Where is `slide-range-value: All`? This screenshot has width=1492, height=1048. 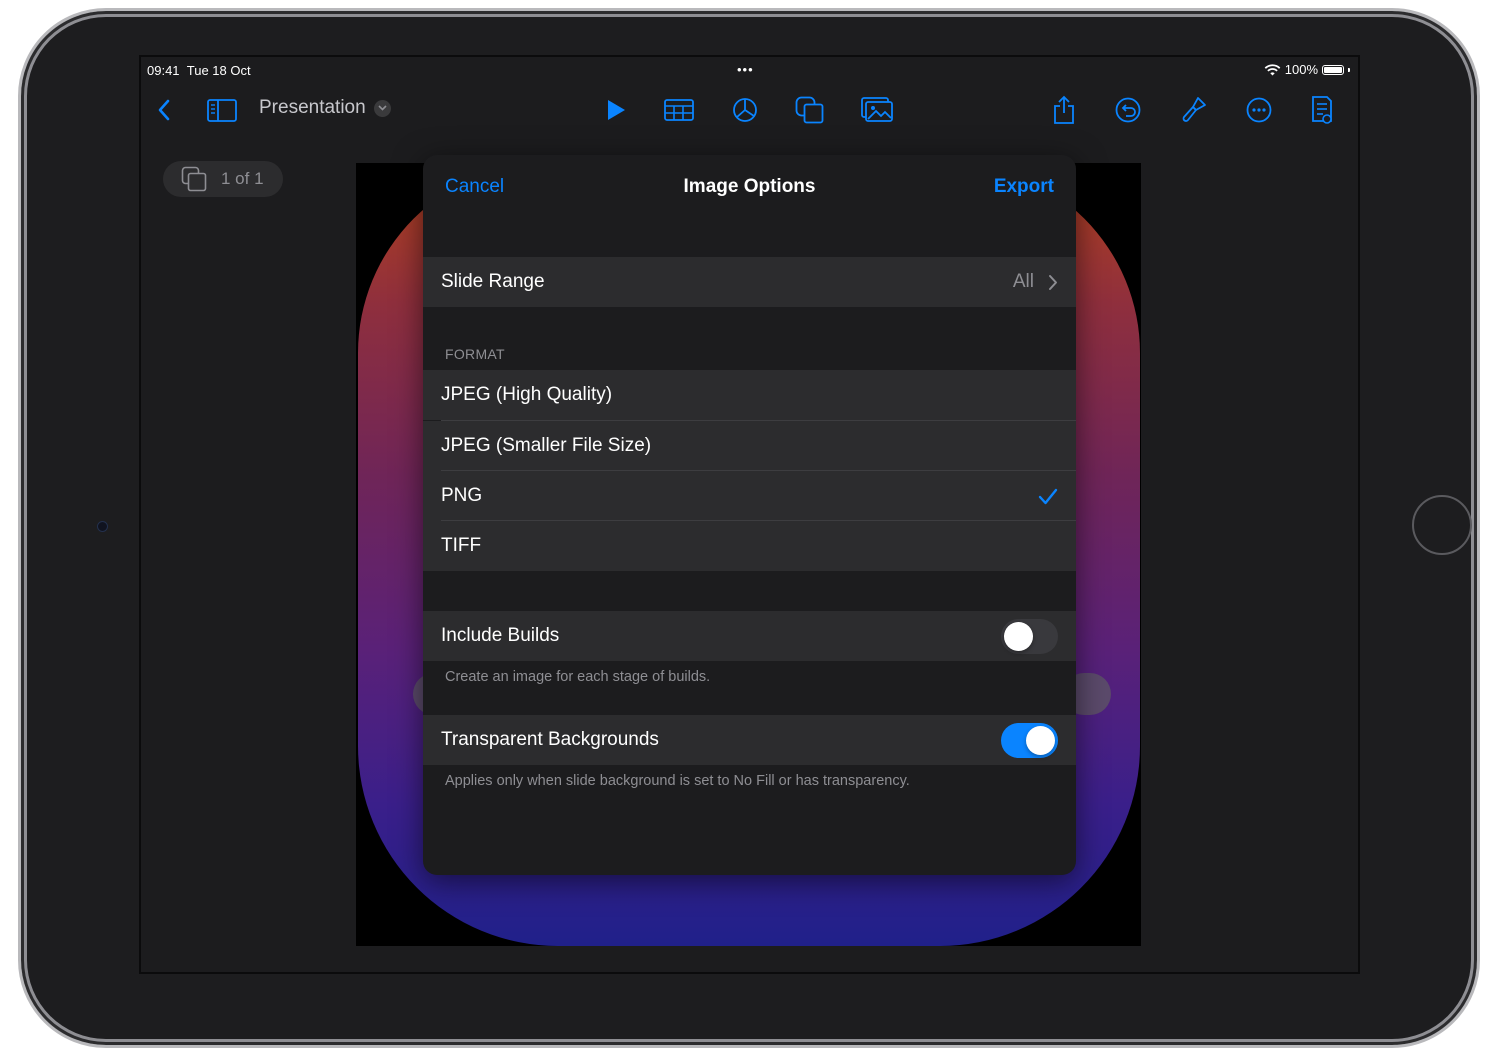 slide-range-value: All is located at coordinates (1023, 281).